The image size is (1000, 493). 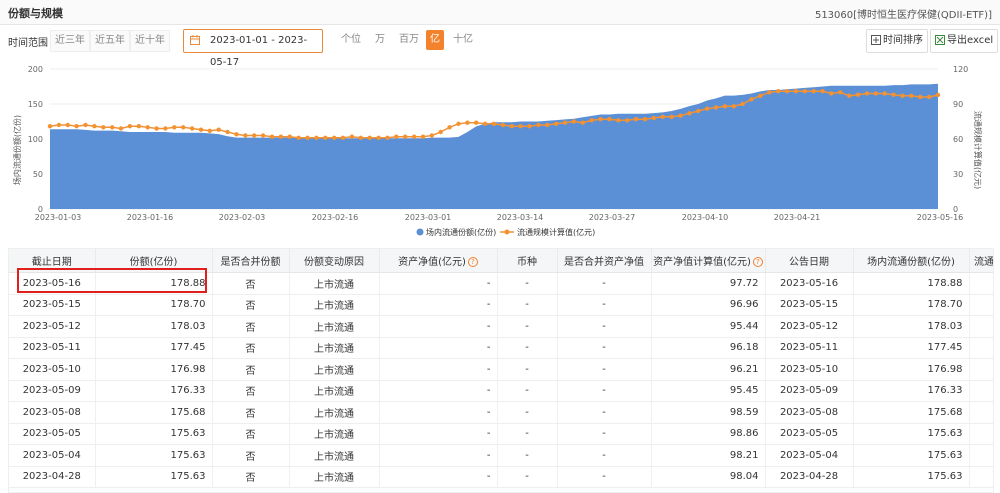 What do you see at coordinates (351, 40) in the screenshot?
I see `unit-ones-button: 个位` at bounding box center [351, 40].